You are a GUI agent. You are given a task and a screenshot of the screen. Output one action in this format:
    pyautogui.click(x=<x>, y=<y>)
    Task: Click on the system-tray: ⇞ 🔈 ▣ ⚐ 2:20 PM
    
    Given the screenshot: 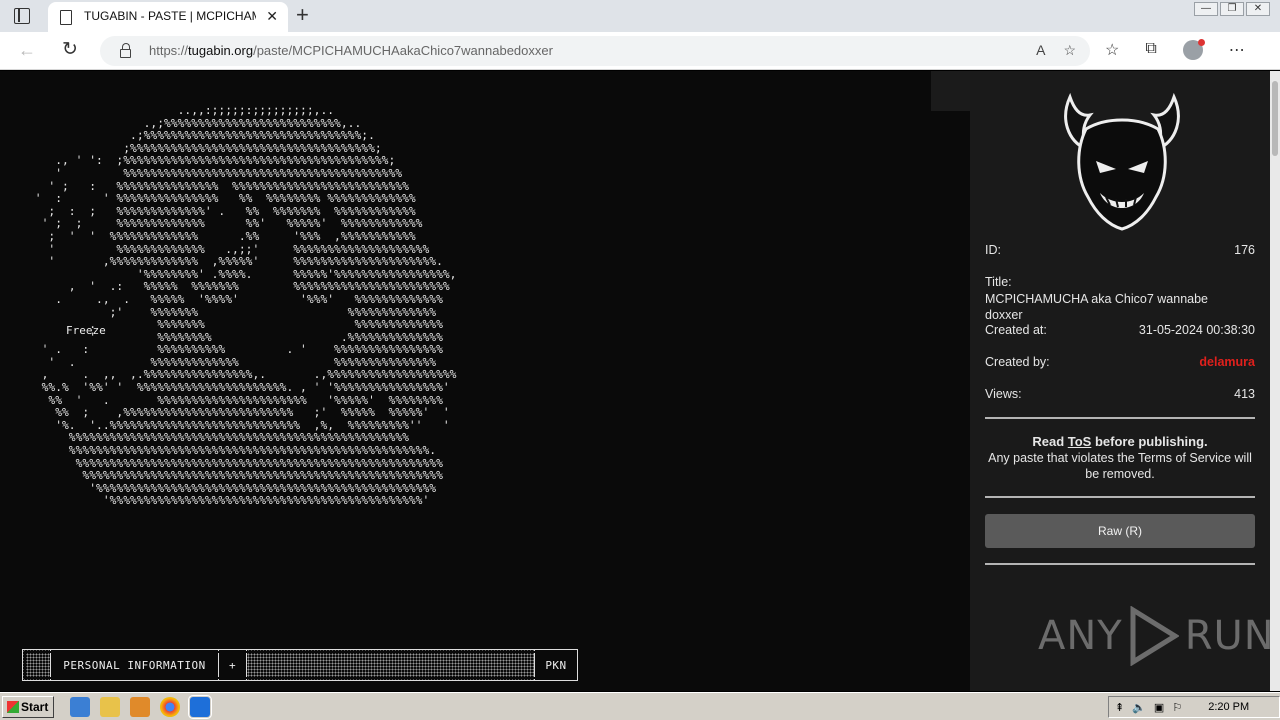 What is the action you would take?
    pyautogui.click(x=1194, y=707)
    